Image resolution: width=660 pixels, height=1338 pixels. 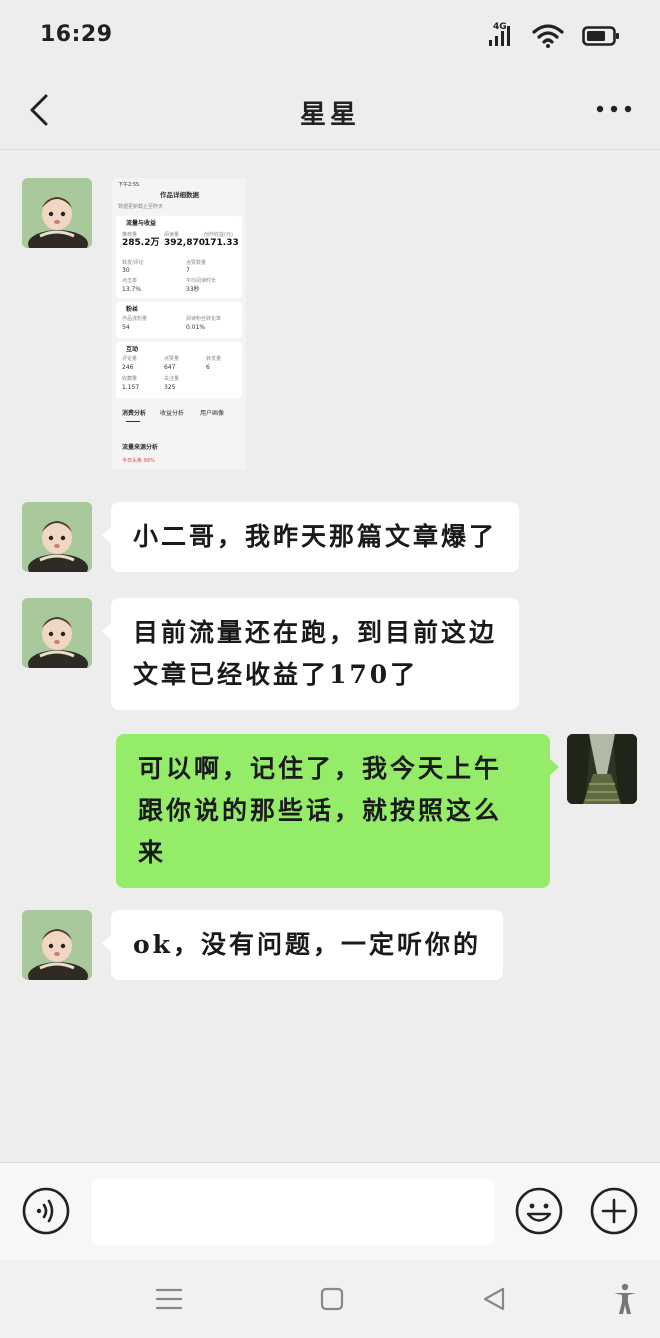 What do you see at coordinates (193, 289) in the screenshot?
I see `img-value-d: 33秒` at bounding box center [193, 289].